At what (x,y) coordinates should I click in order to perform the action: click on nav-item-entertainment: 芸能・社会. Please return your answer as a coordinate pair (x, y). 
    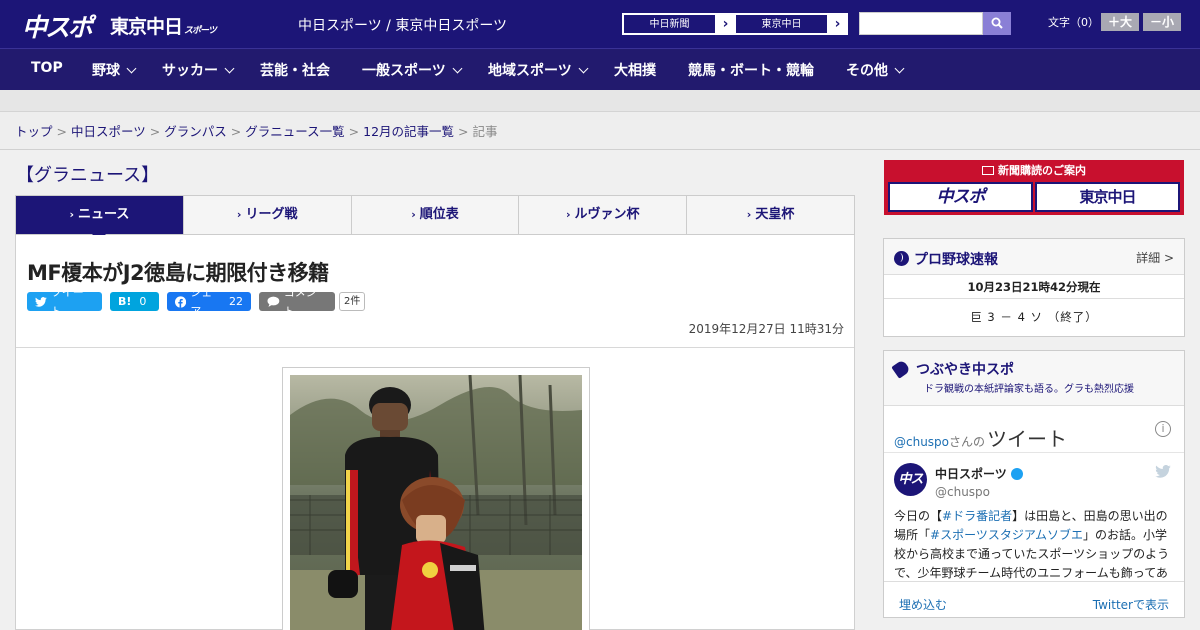
    Looking at the image, I should click on (295, 70).